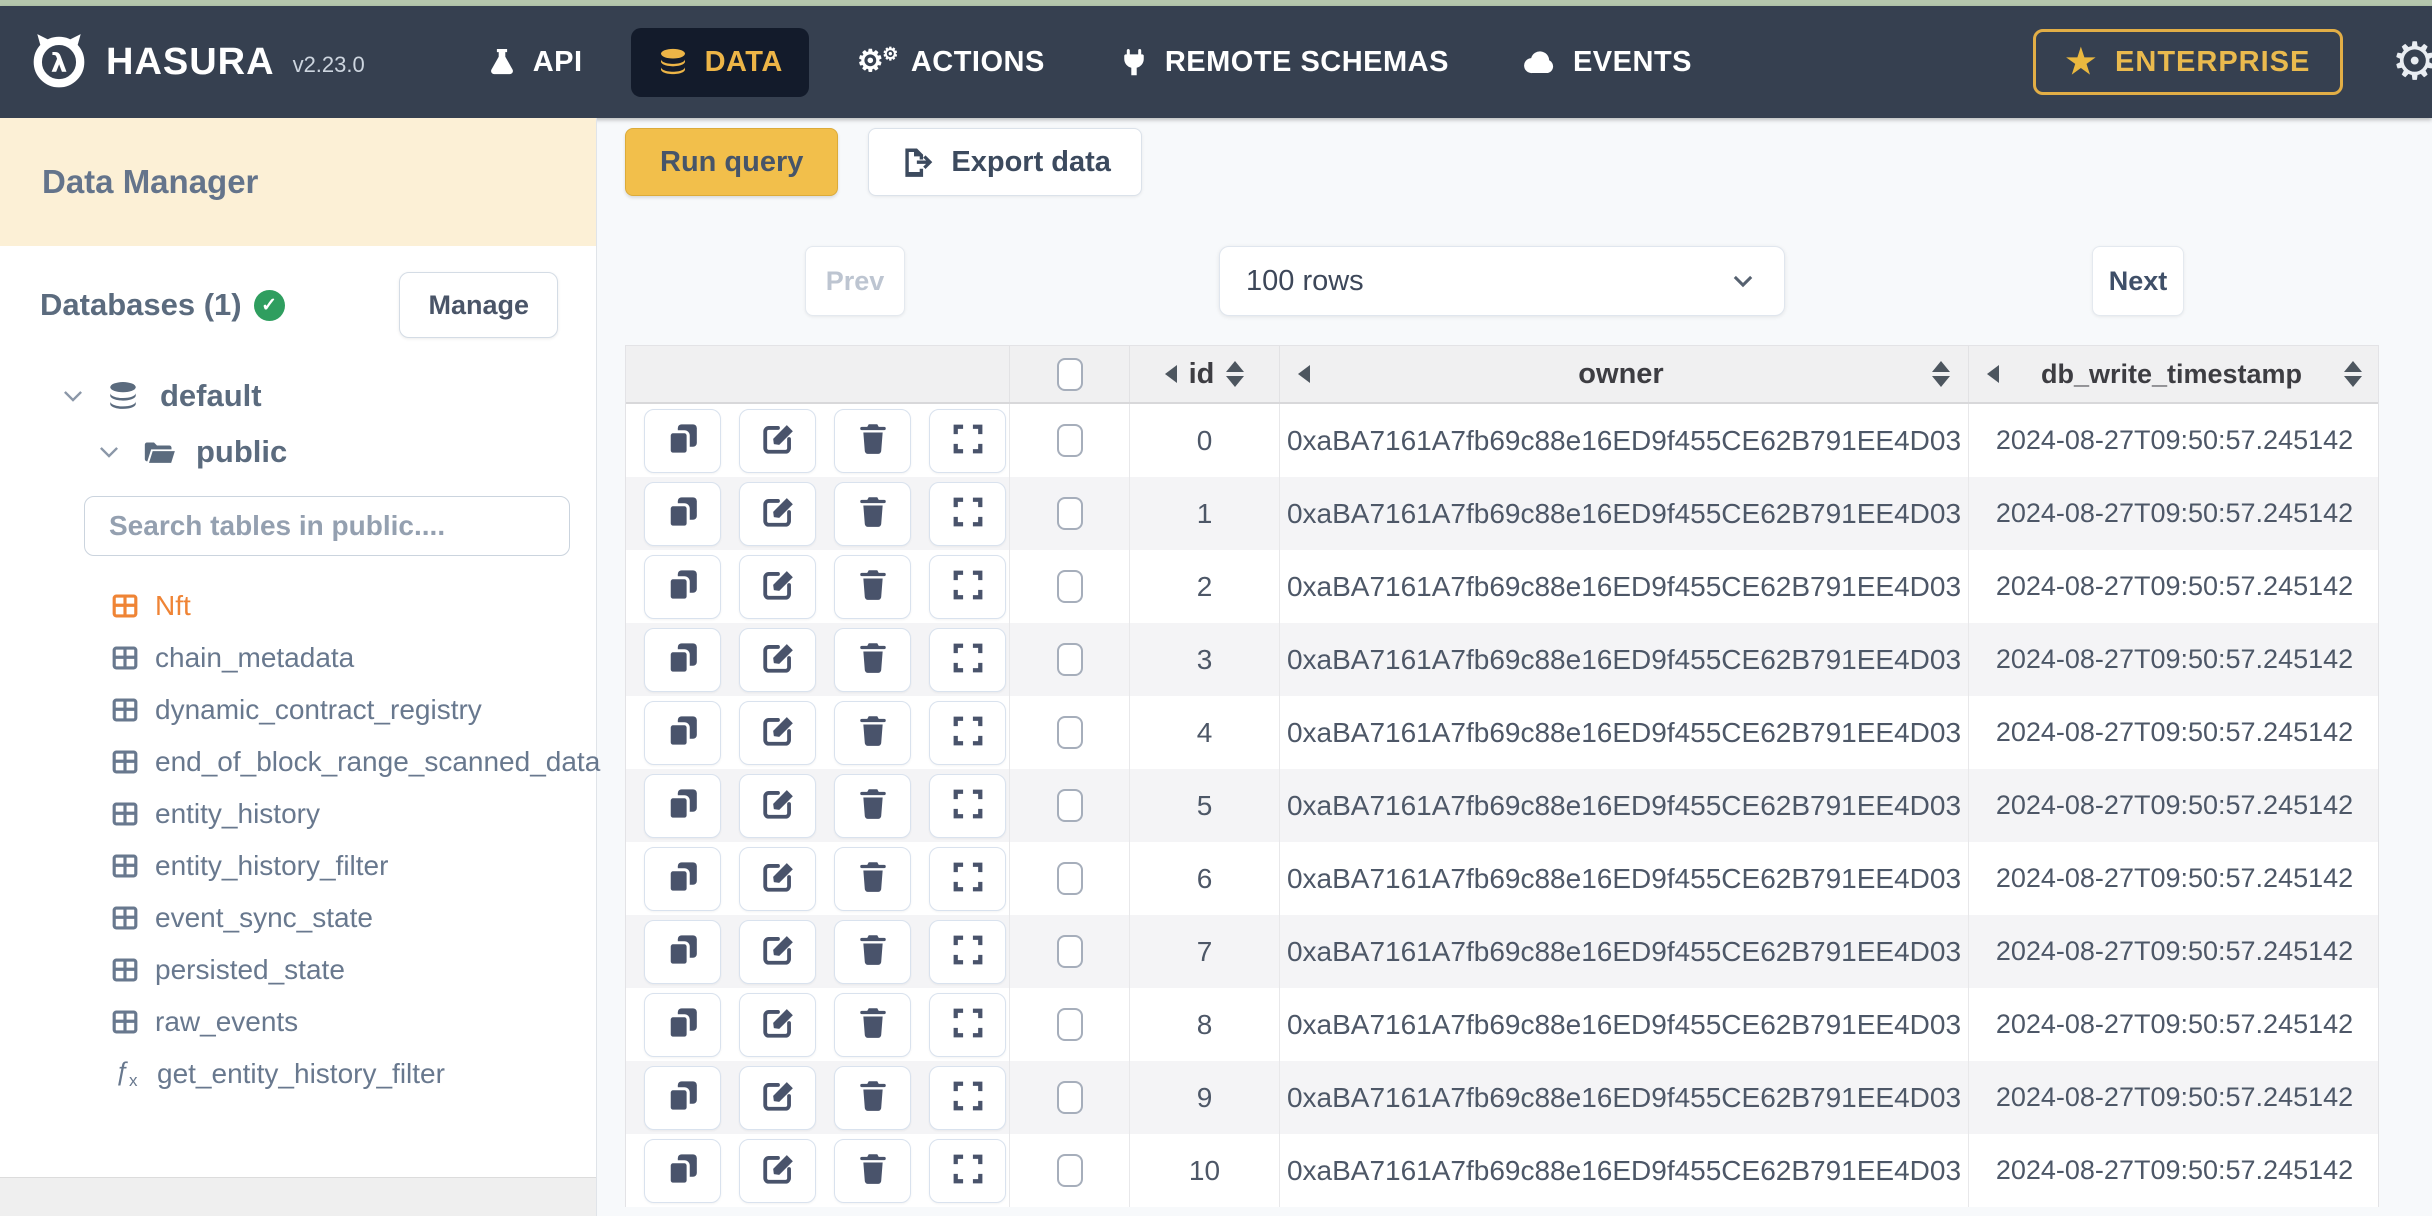  I want to click on run-query-button: Run query, so click(732, 162).